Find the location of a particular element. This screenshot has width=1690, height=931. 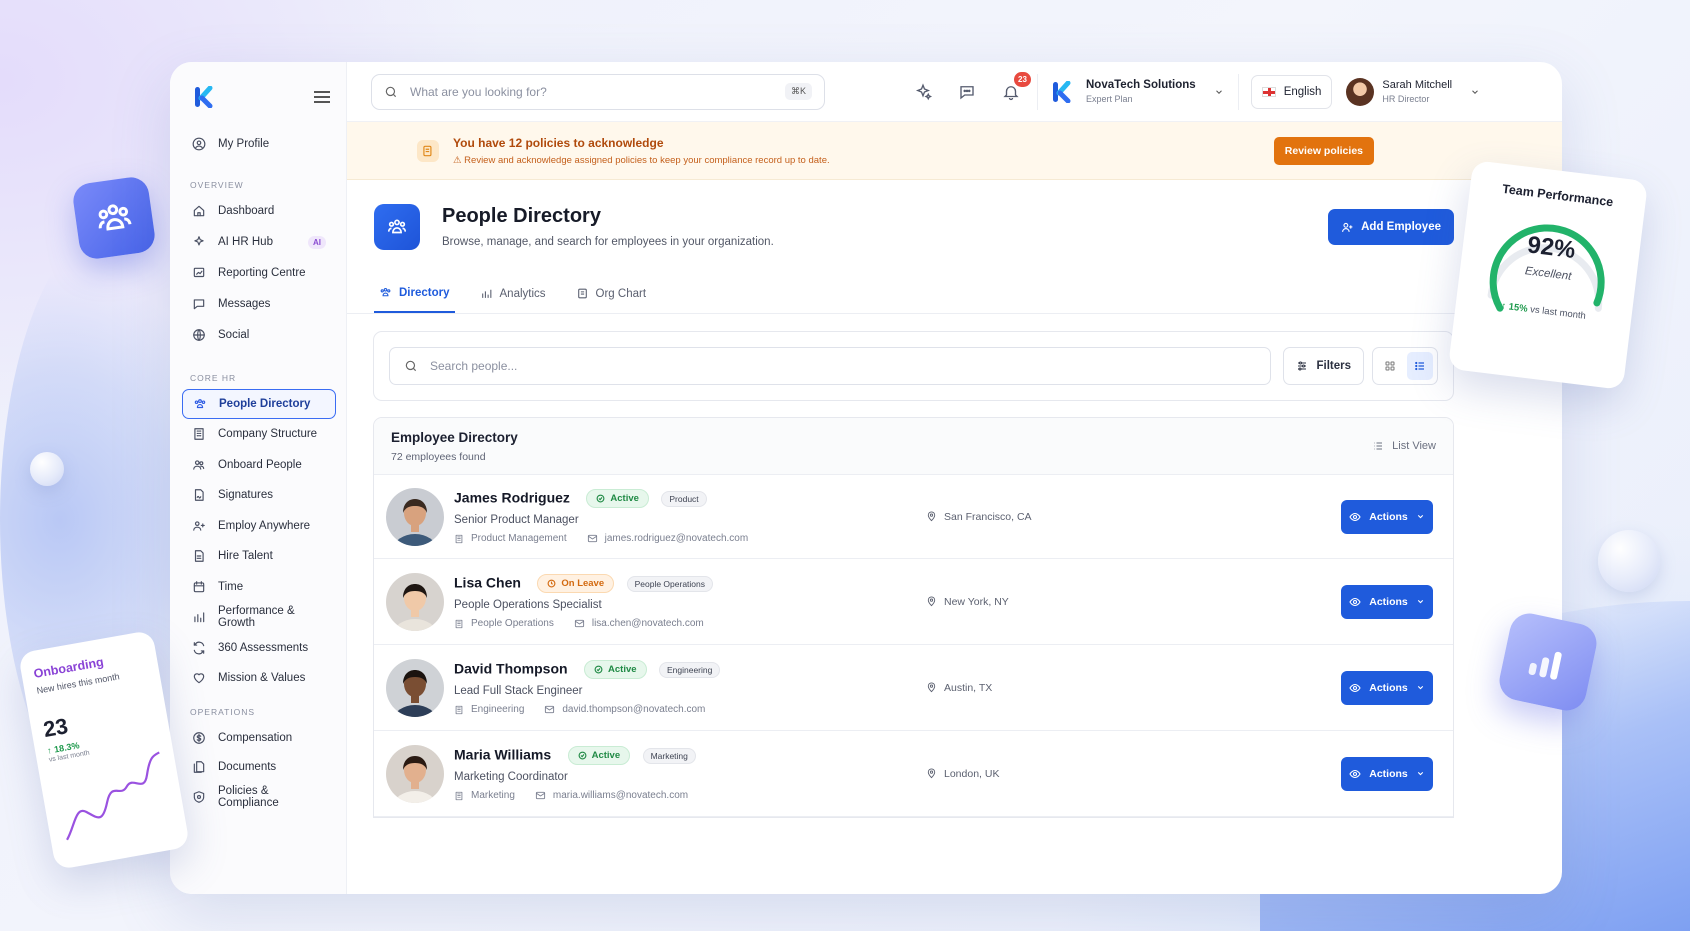

employee-location: London, UK is located at coordinates (962, 774).